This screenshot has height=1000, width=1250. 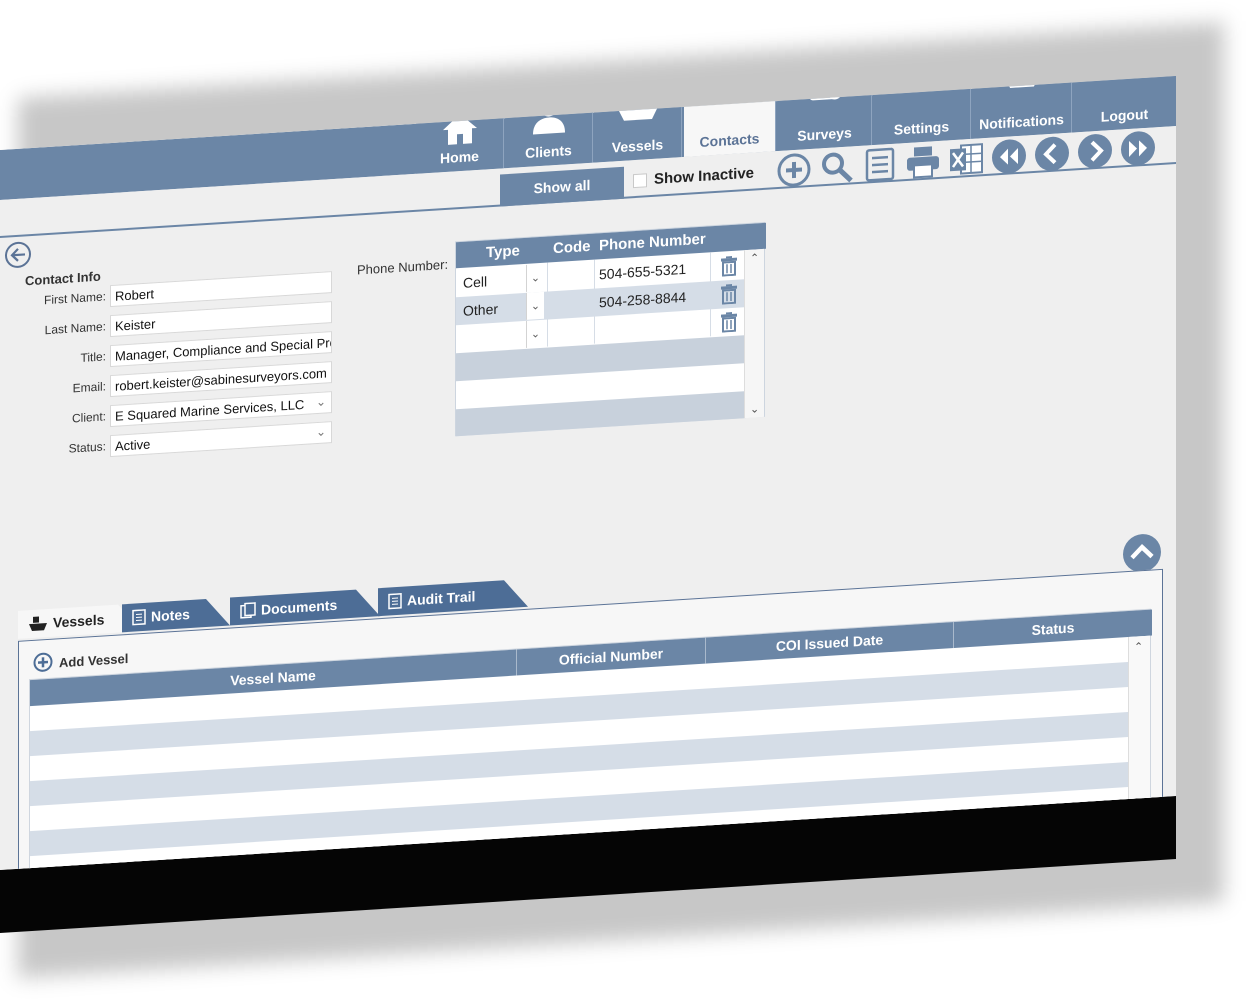 What do you see at coordinates (248, 610) in the screenshot?
I see `documents-icon` at bounding box center [248, 610].